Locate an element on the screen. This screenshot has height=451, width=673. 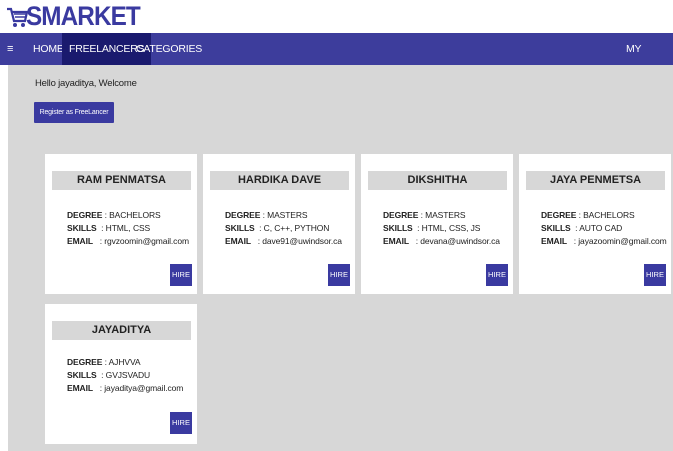
email-value: : jayaditya@gmail.com is located at coordinates (141, 388).